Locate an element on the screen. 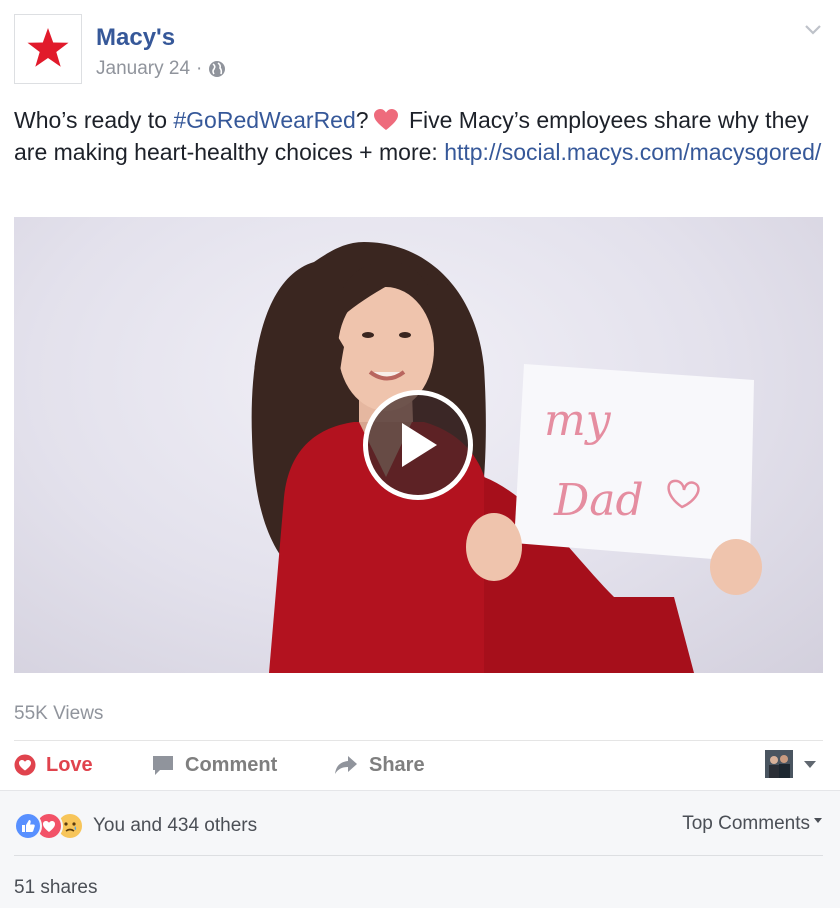 This screenshot has height=908, width=840. heart-emoji-icon is located at coordinates (385, 119).